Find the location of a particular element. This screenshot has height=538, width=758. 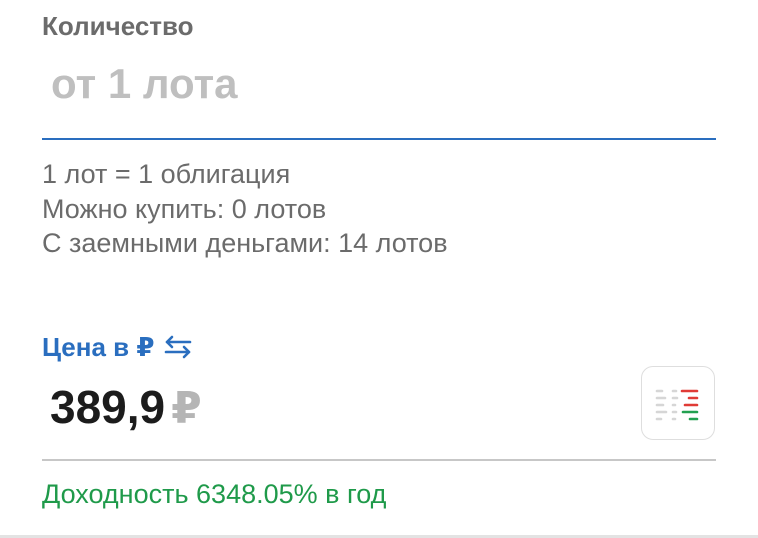

price-currency-symbol: ₽ is located at coordinates (186, 408).